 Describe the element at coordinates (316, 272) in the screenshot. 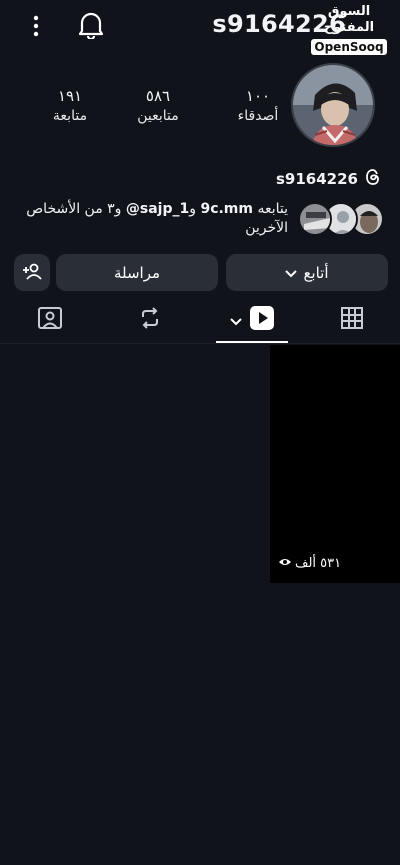

I see `follow-button-label: أتابع` at that location.